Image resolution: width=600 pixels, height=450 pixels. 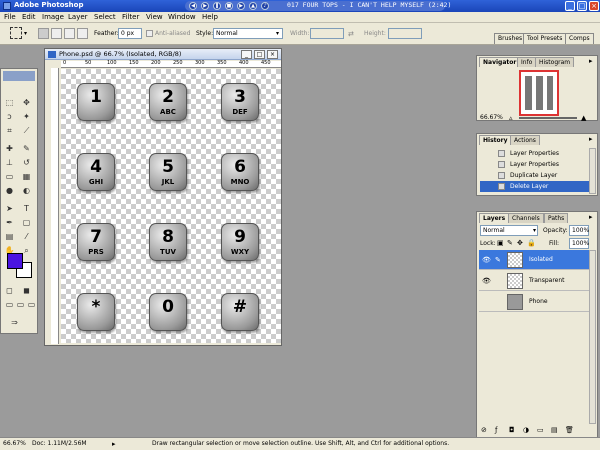 I want to click on screen-mode-full-menu-icon: ▭, so click(x=20, y=304).